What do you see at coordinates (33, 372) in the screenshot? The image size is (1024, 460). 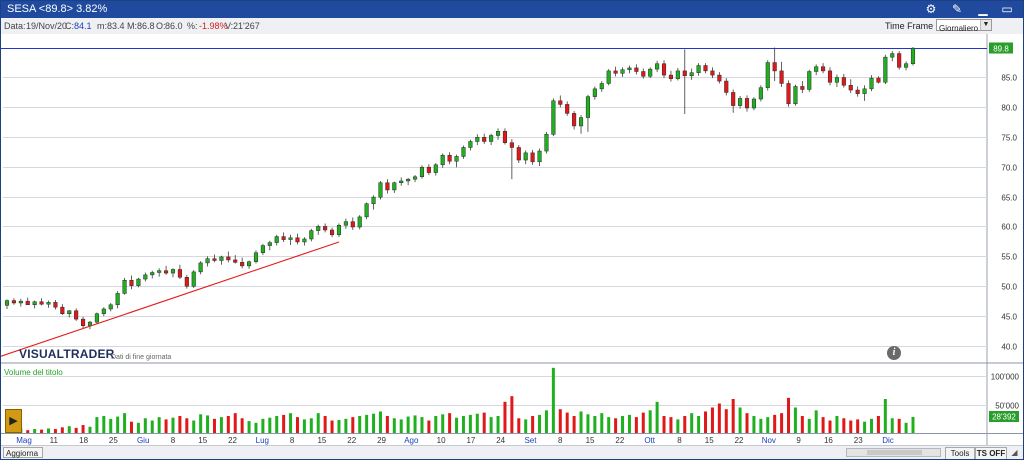 I see `volume-panel-title: Volume del titolo` at bounding box center [33, 372].